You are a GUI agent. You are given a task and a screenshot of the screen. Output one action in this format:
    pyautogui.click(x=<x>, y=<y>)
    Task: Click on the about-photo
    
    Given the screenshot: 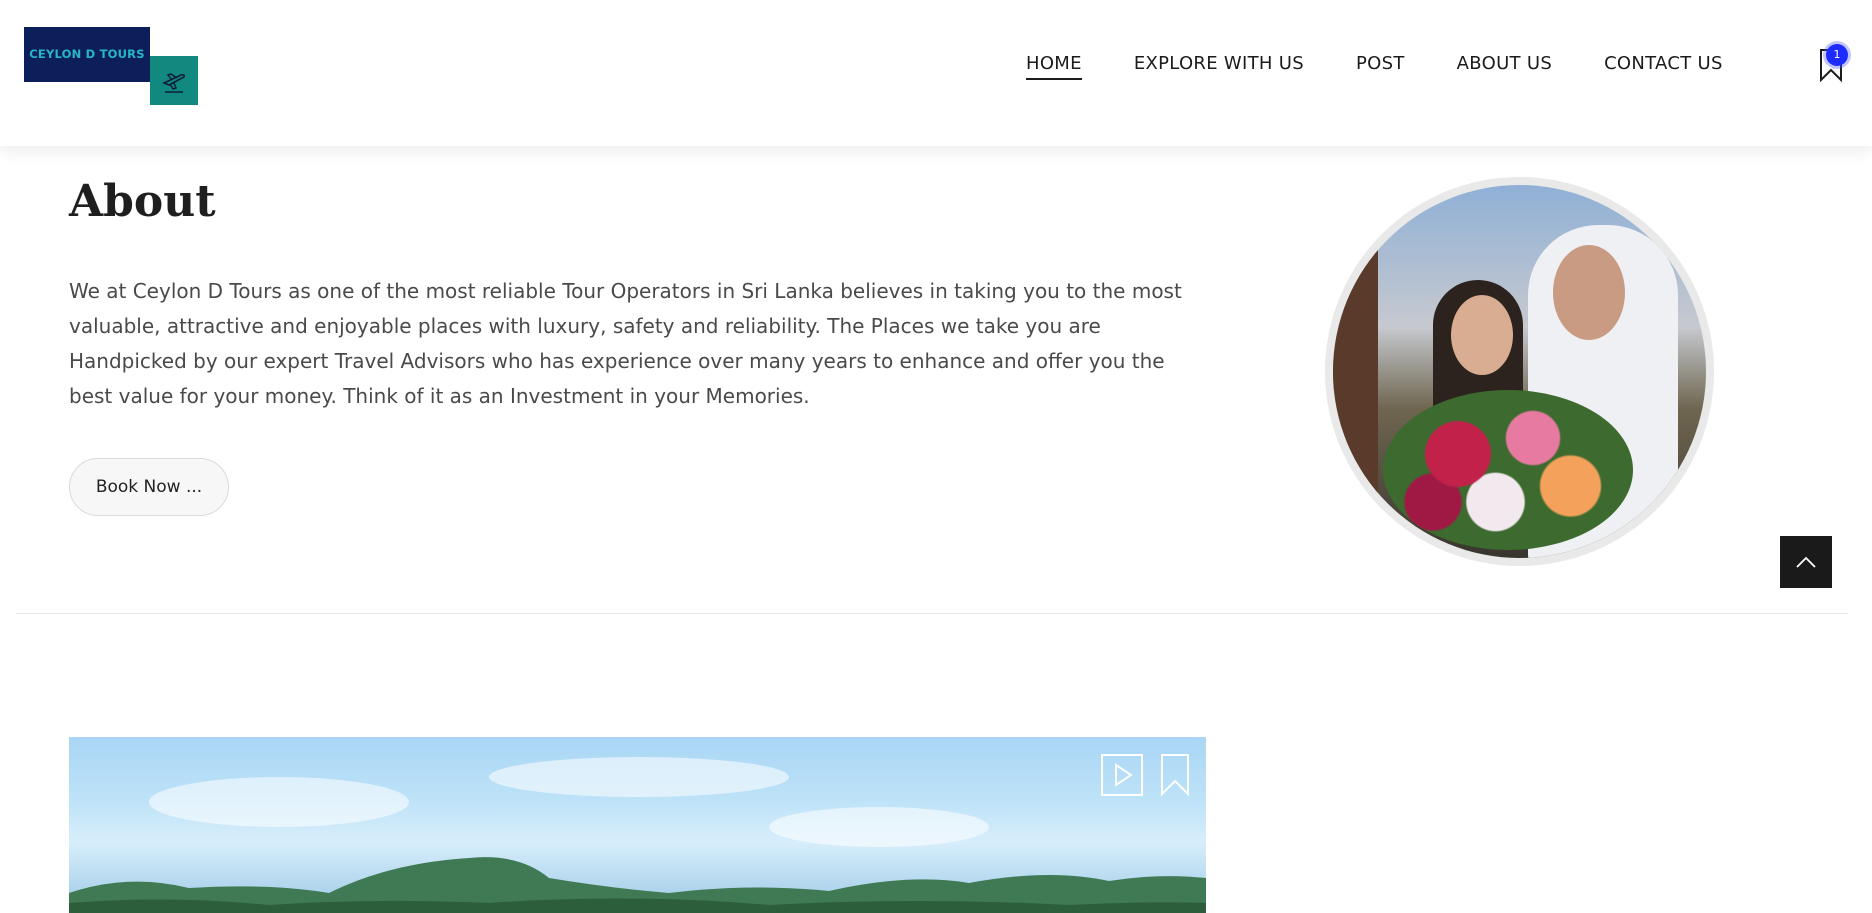 What is the action you would take?
    pyautogui.click(x=1519, y=371)
    